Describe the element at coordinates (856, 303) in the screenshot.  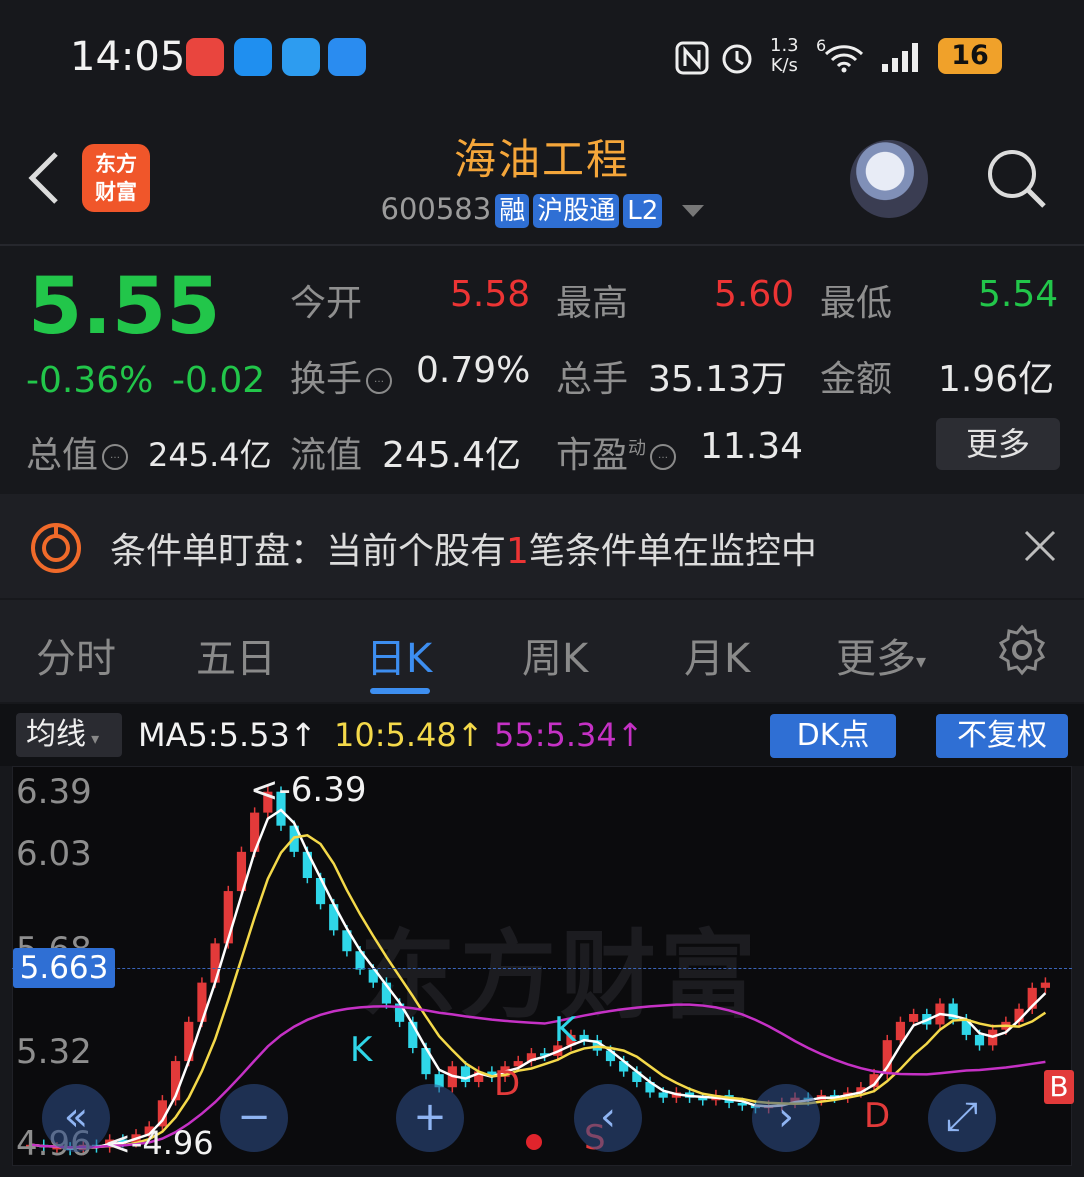
I see `low-label: 最低` at that location.